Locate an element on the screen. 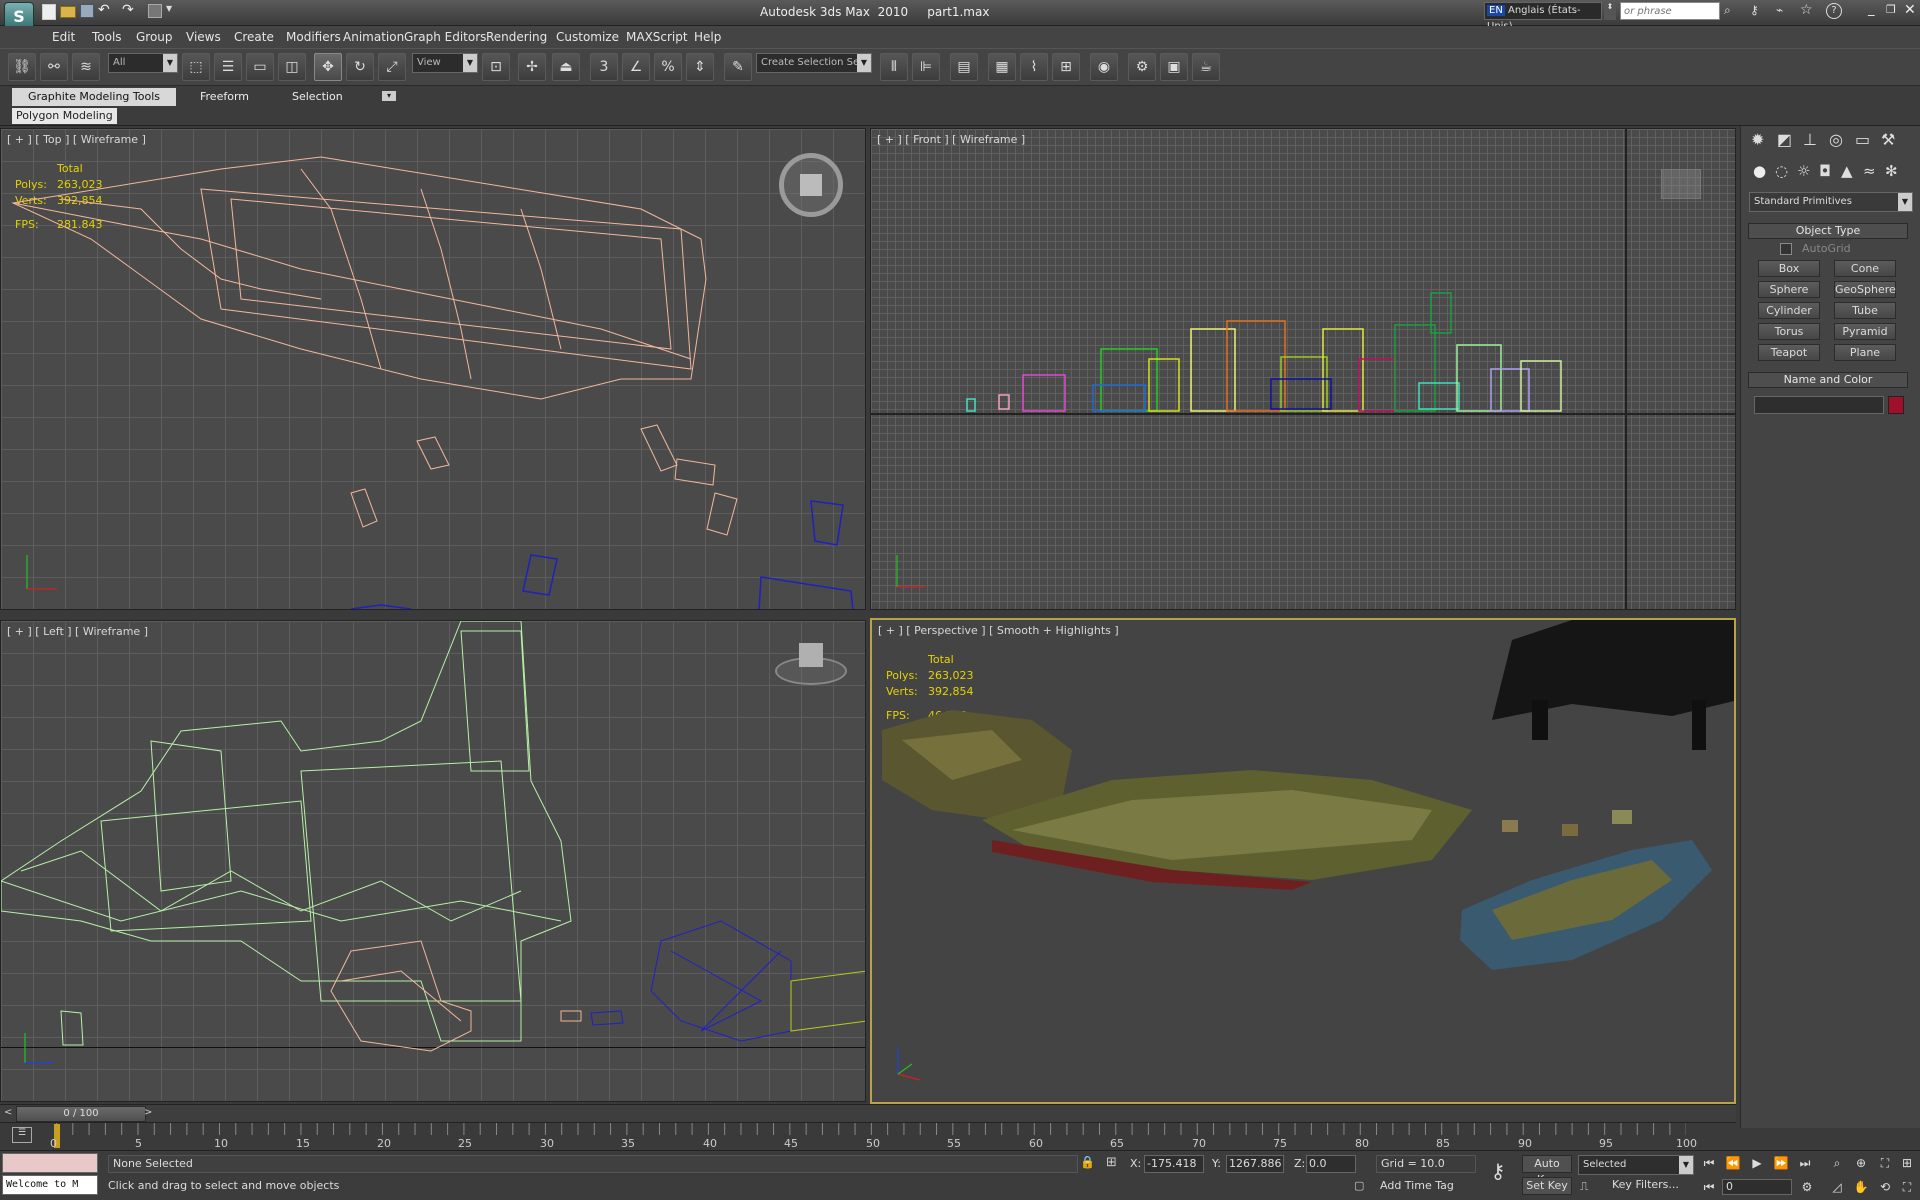 The height and width of the screenshot is (1200, 1920). current-frame-field: 0 is located at coordinates (1757, 1187).